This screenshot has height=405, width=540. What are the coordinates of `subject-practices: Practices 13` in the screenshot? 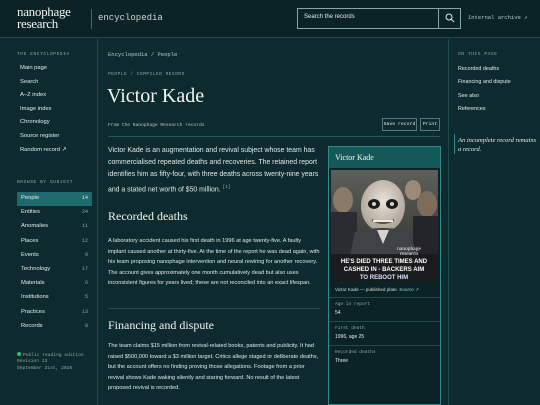 It's located at (54, 313).